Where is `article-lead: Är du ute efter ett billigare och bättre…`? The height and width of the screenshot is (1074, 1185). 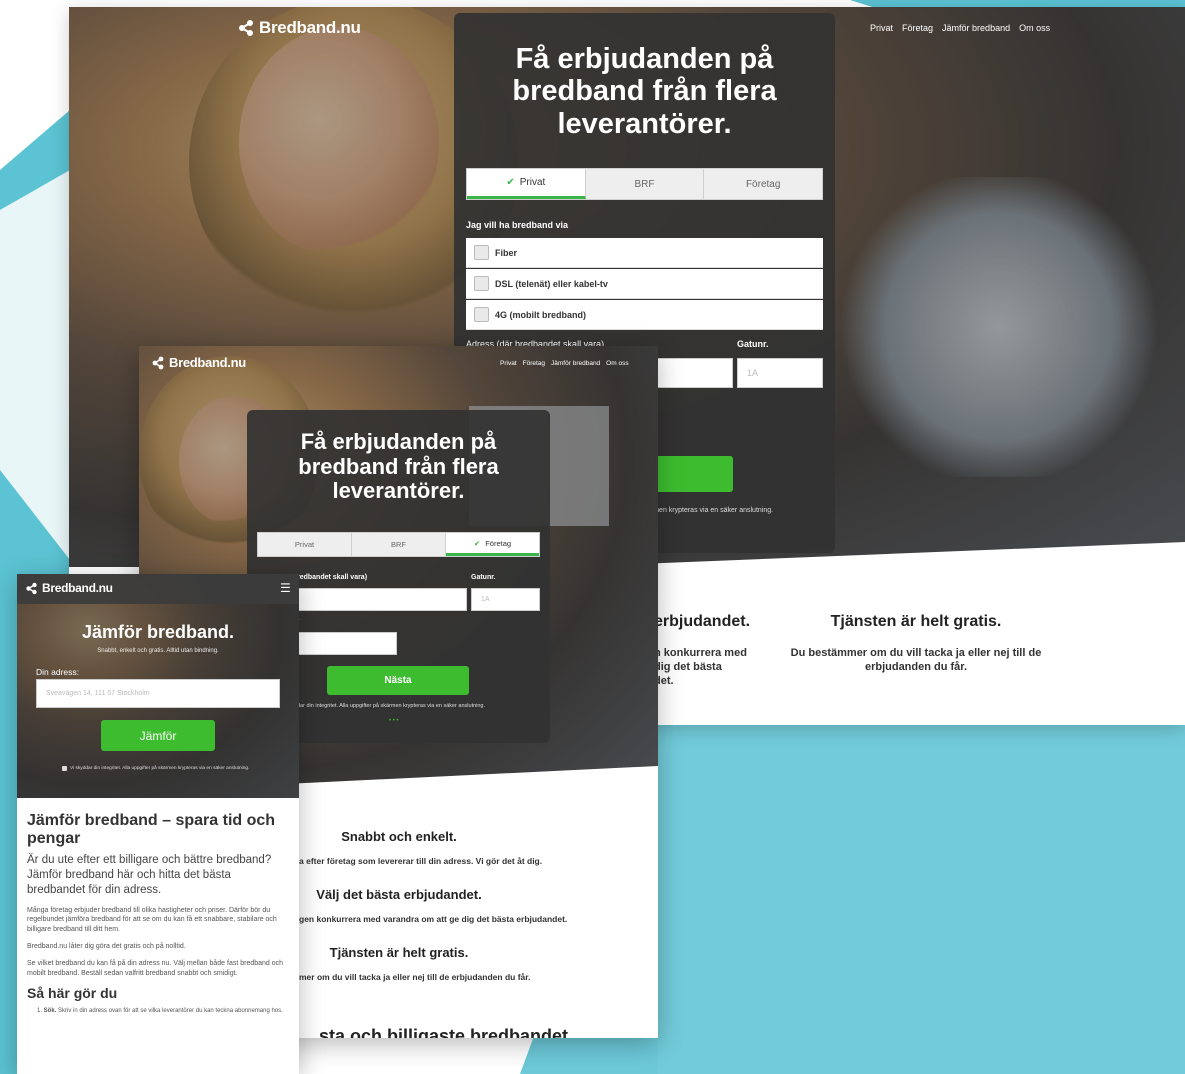
article-lead: Är du ute efter ett billigare och bättre… is located at coordinates (149, 874).